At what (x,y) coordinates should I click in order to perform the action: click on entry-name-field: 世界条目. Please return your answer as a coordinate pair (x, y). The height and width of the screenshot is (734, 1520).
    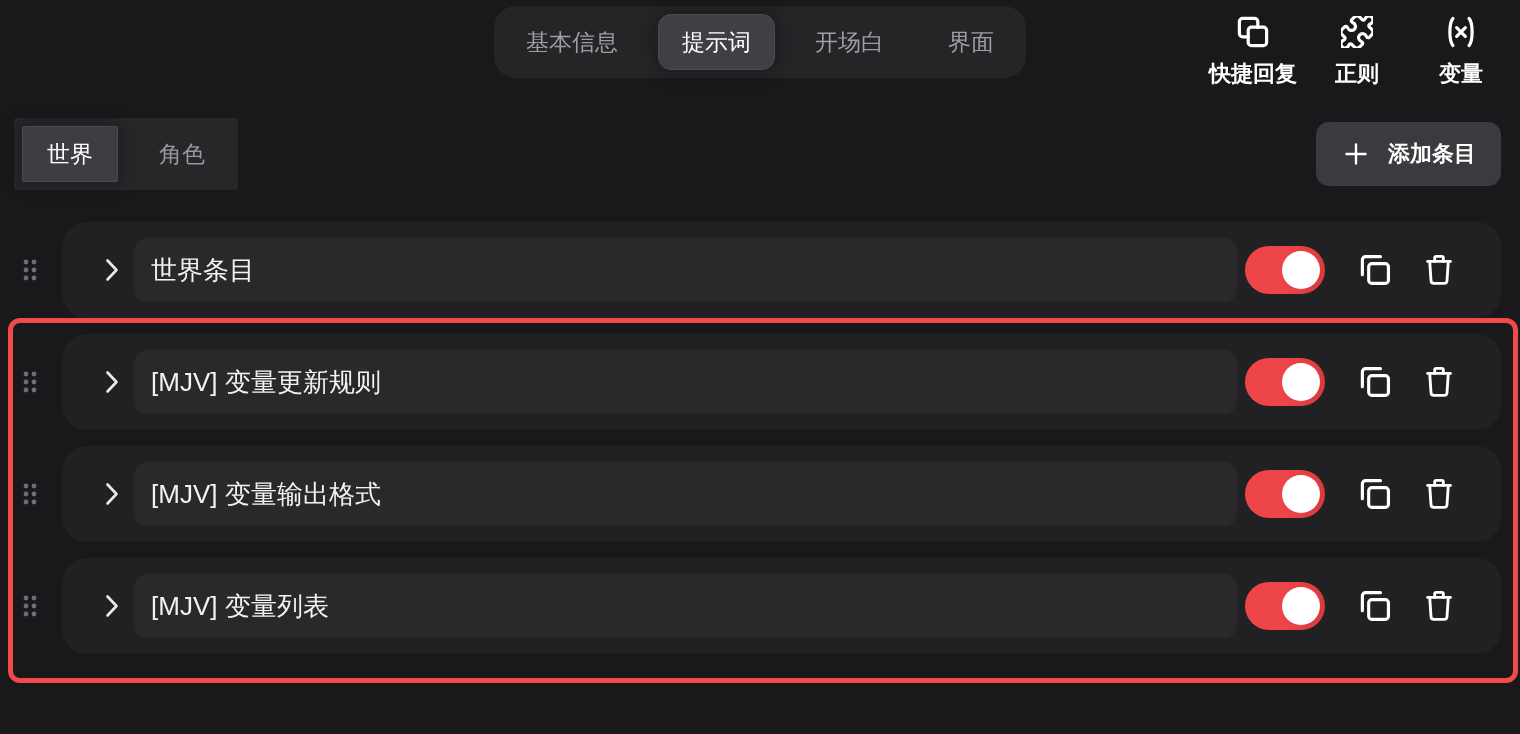
    Looking at the image, I should click on (685, 270).